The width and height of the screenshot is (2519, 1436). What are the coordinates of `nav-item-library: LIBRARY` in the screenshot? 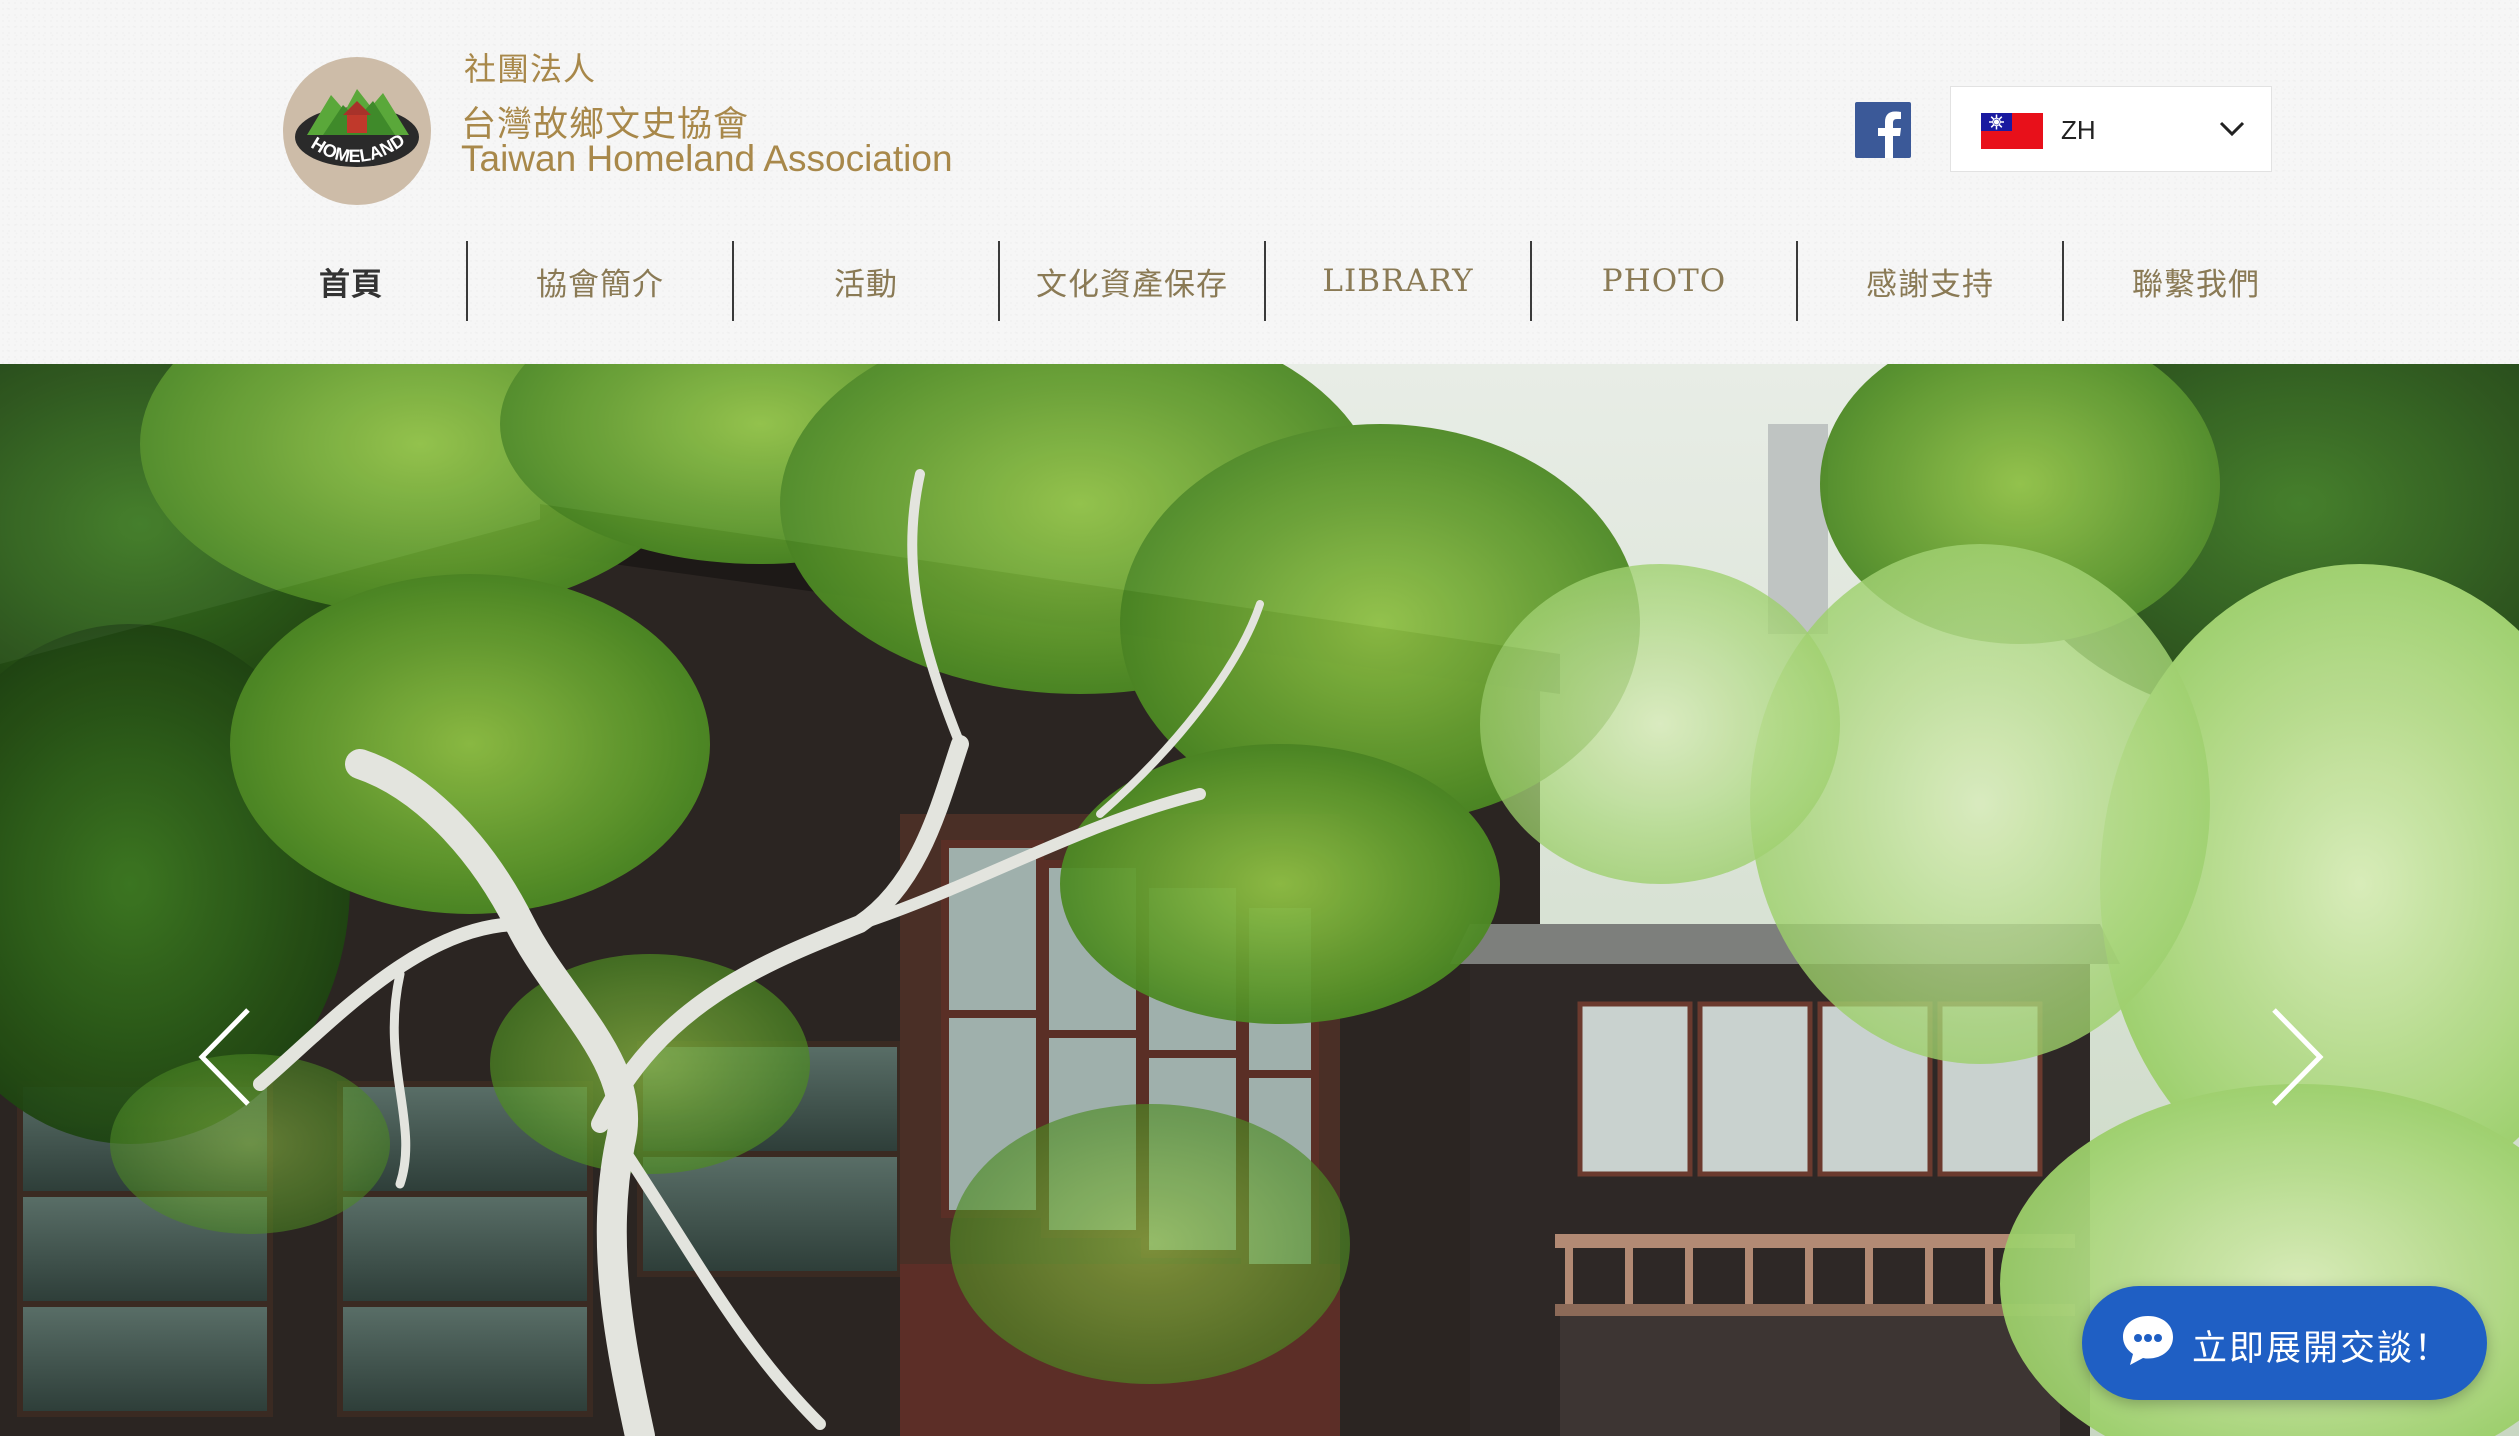 It's located at (1397, 281).